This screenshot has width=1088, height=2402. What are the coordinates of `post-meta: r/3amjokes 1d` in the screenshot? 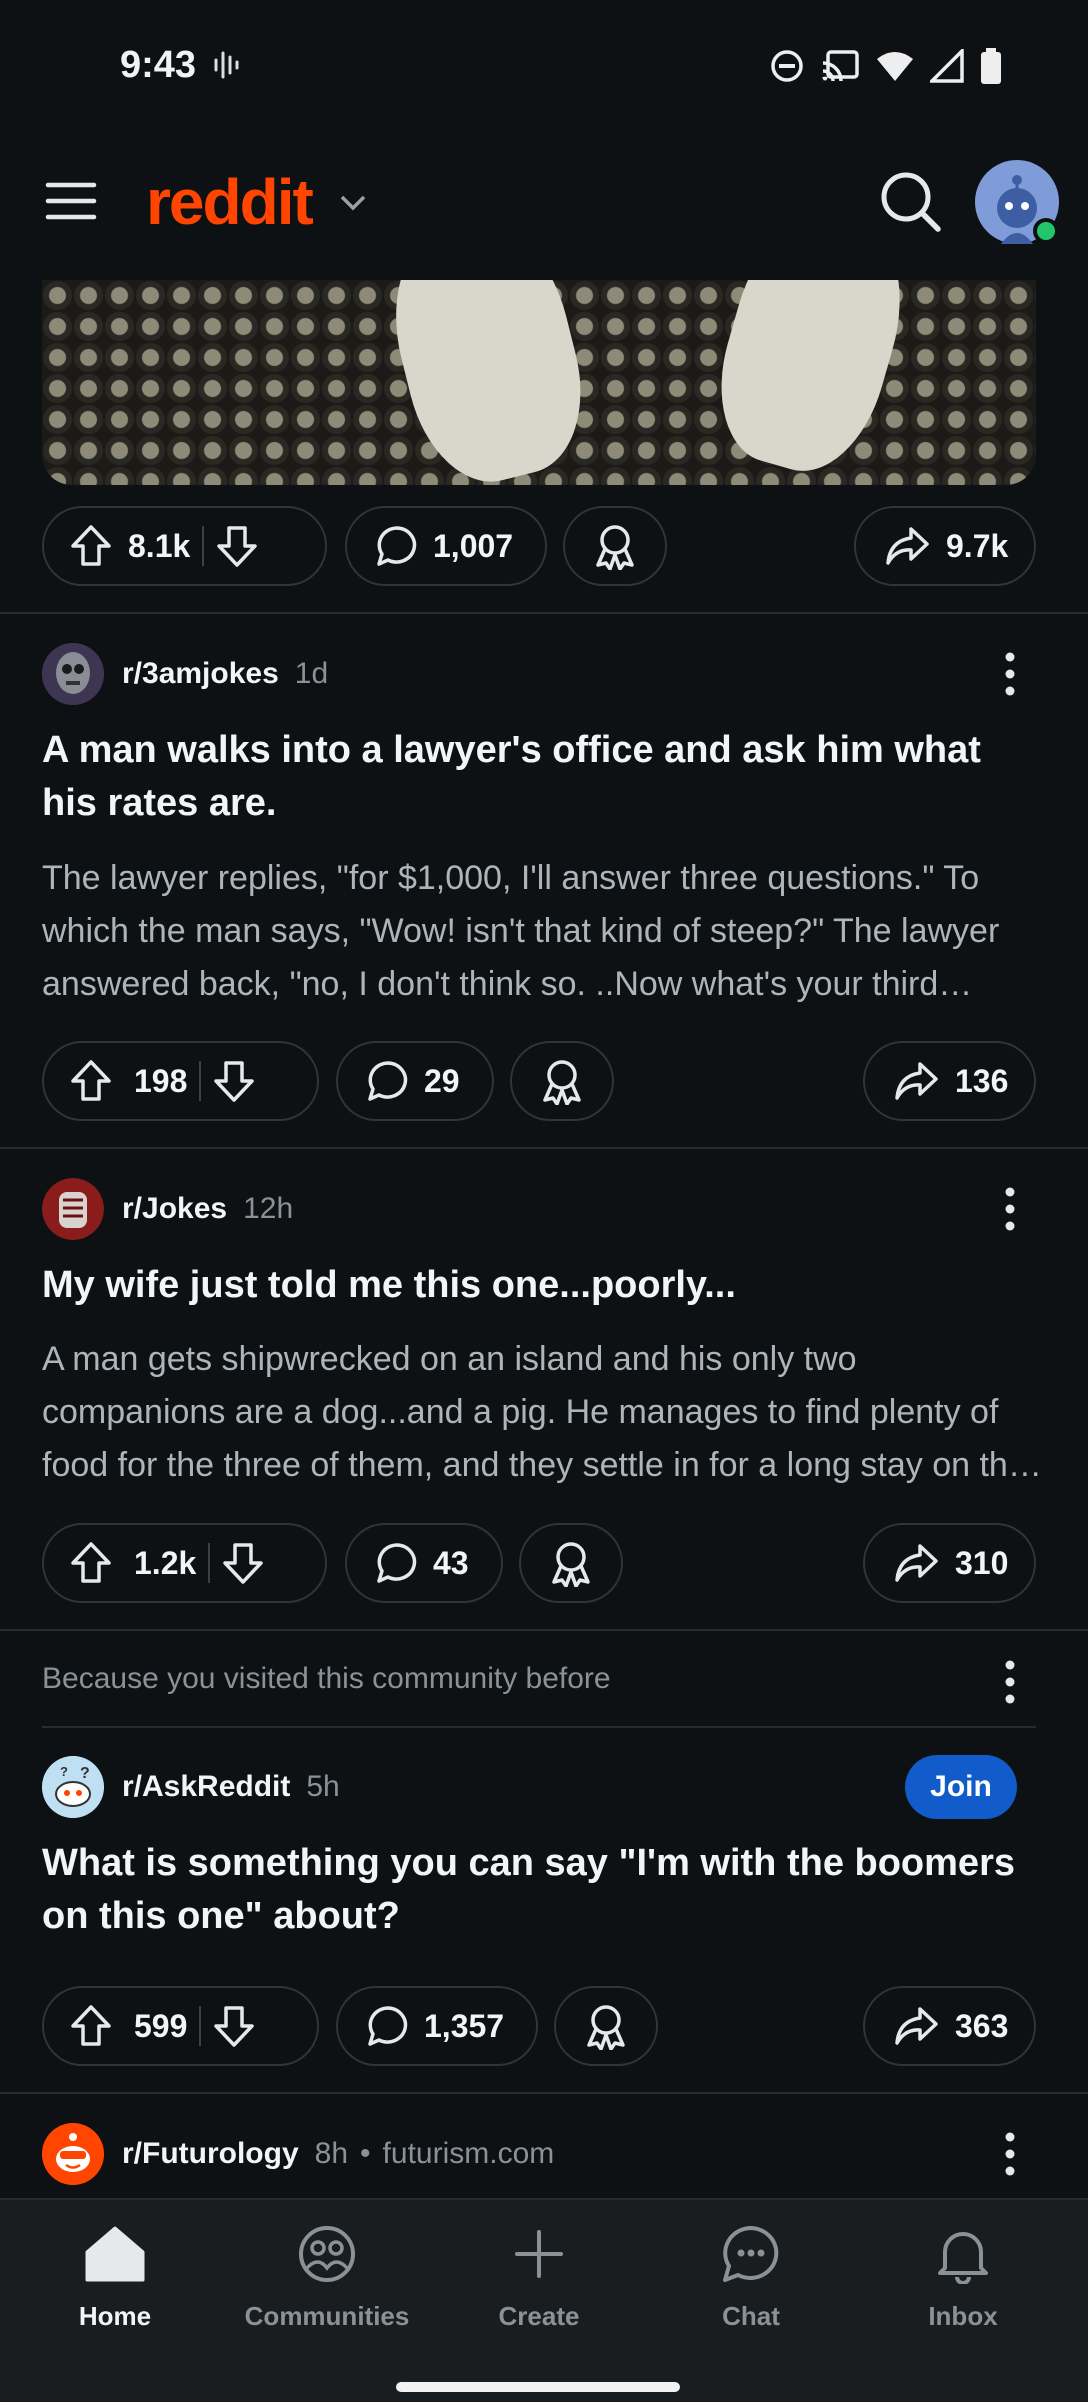 It's located at (185, 674).